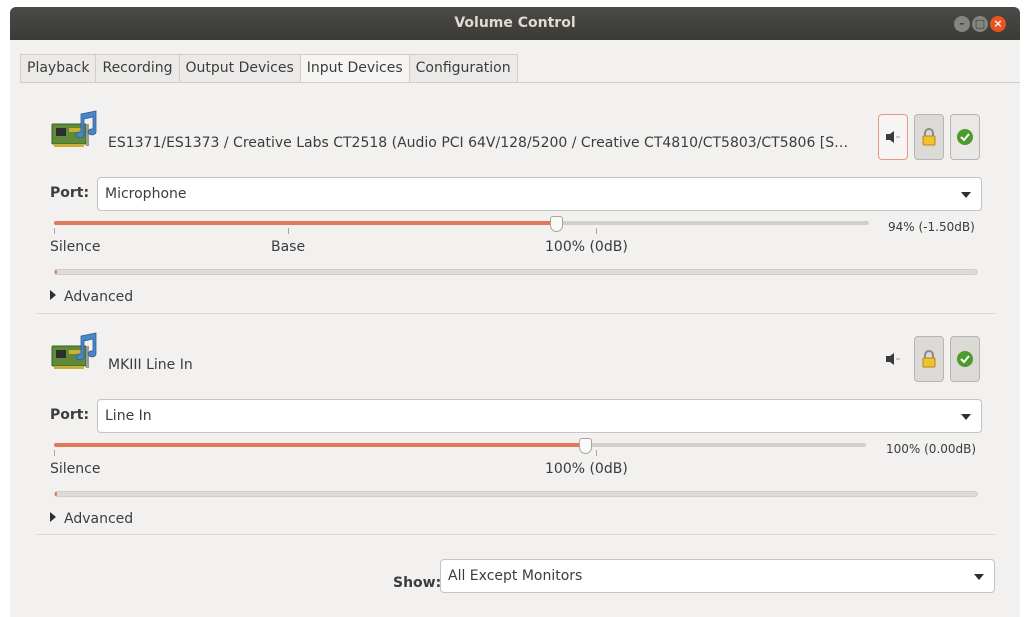  What do you see at coordinates (962, 24) in the screenshot?
I see `minimize-button: –` at bounding box center [962, 24].